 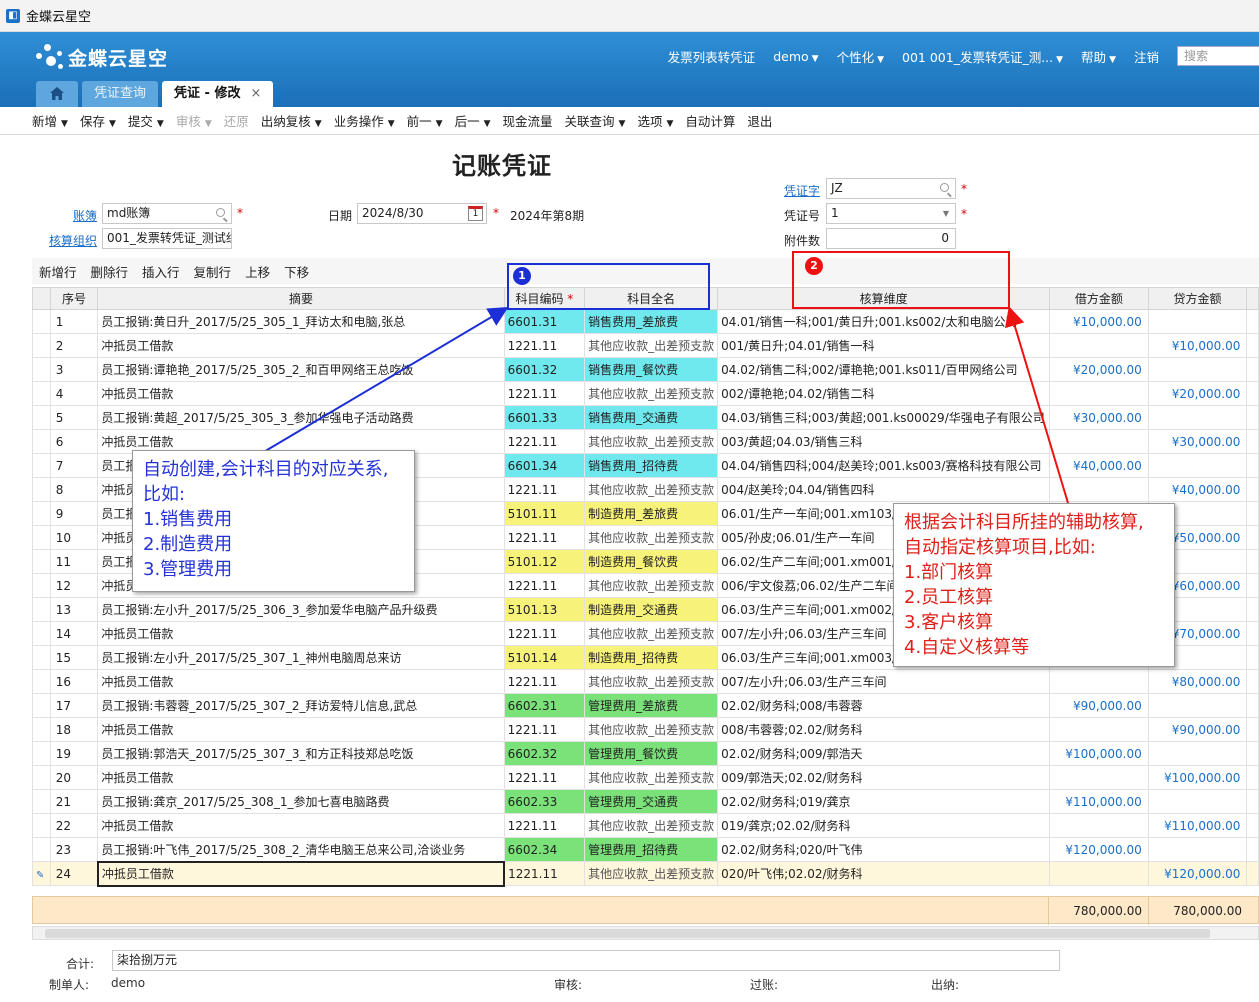 What do you see at coordinates (194, 120) in the screenshot?
I see `toolbar-button: 审核 ▼` at bounding box center [194, 120].